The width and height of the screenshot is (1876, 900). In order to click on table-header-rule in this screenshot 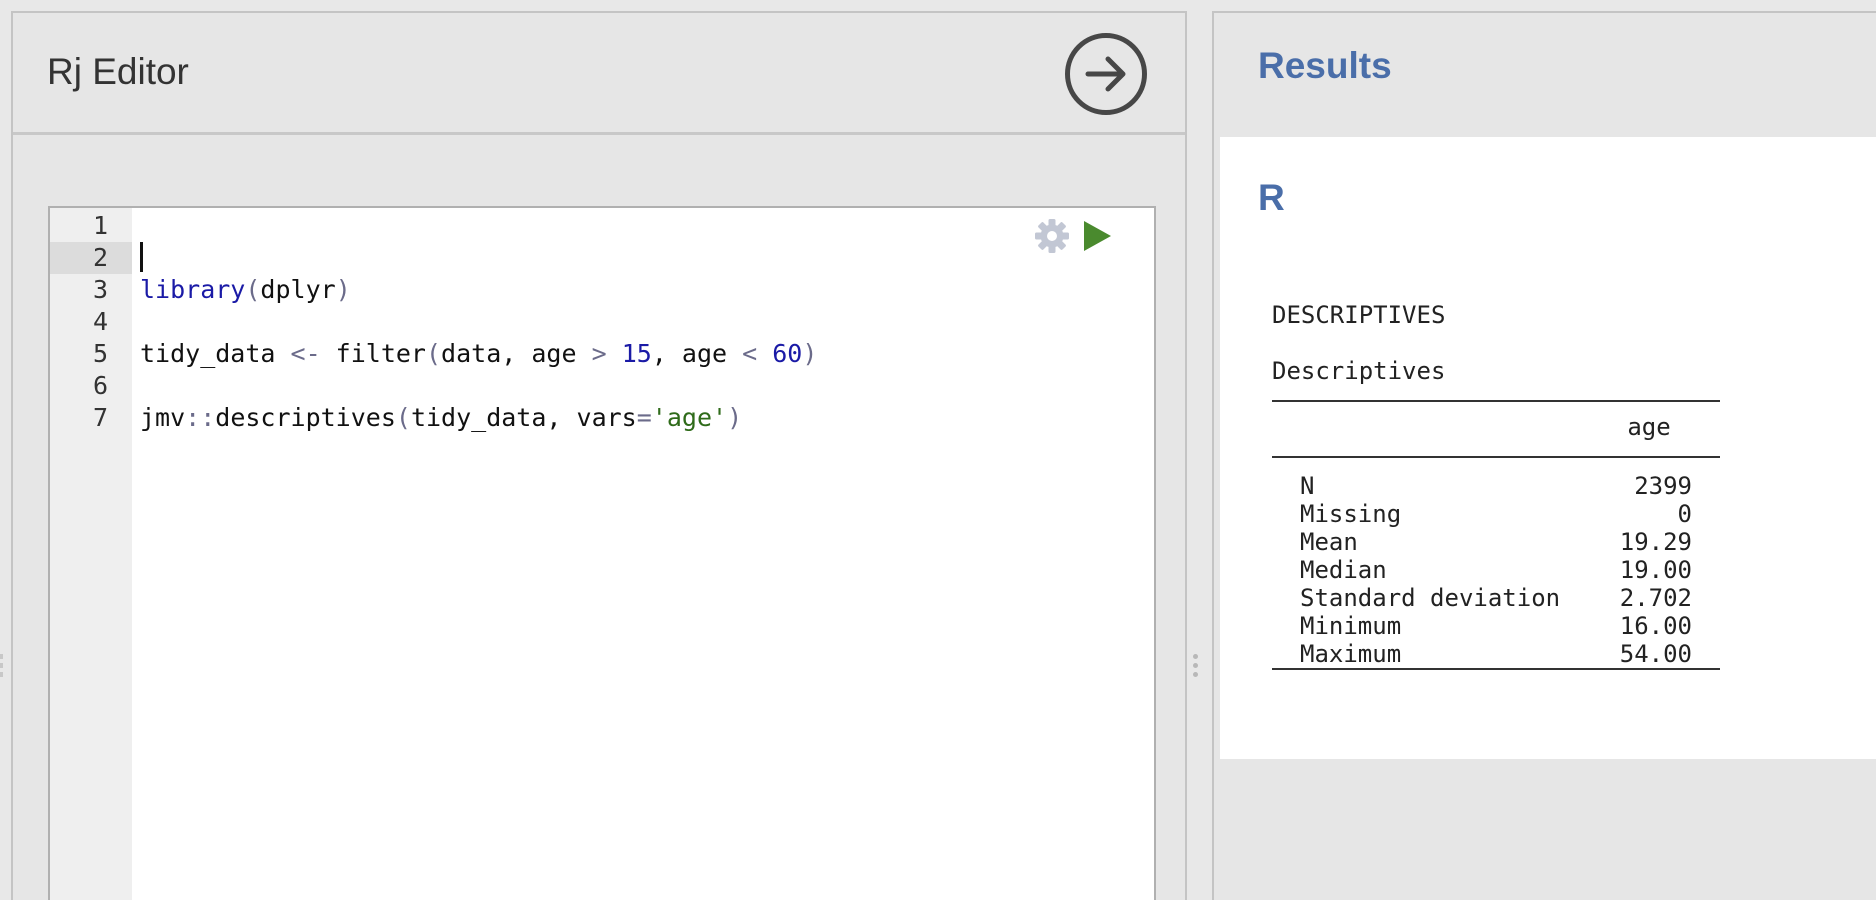, I will do `click(1496, 457)`.